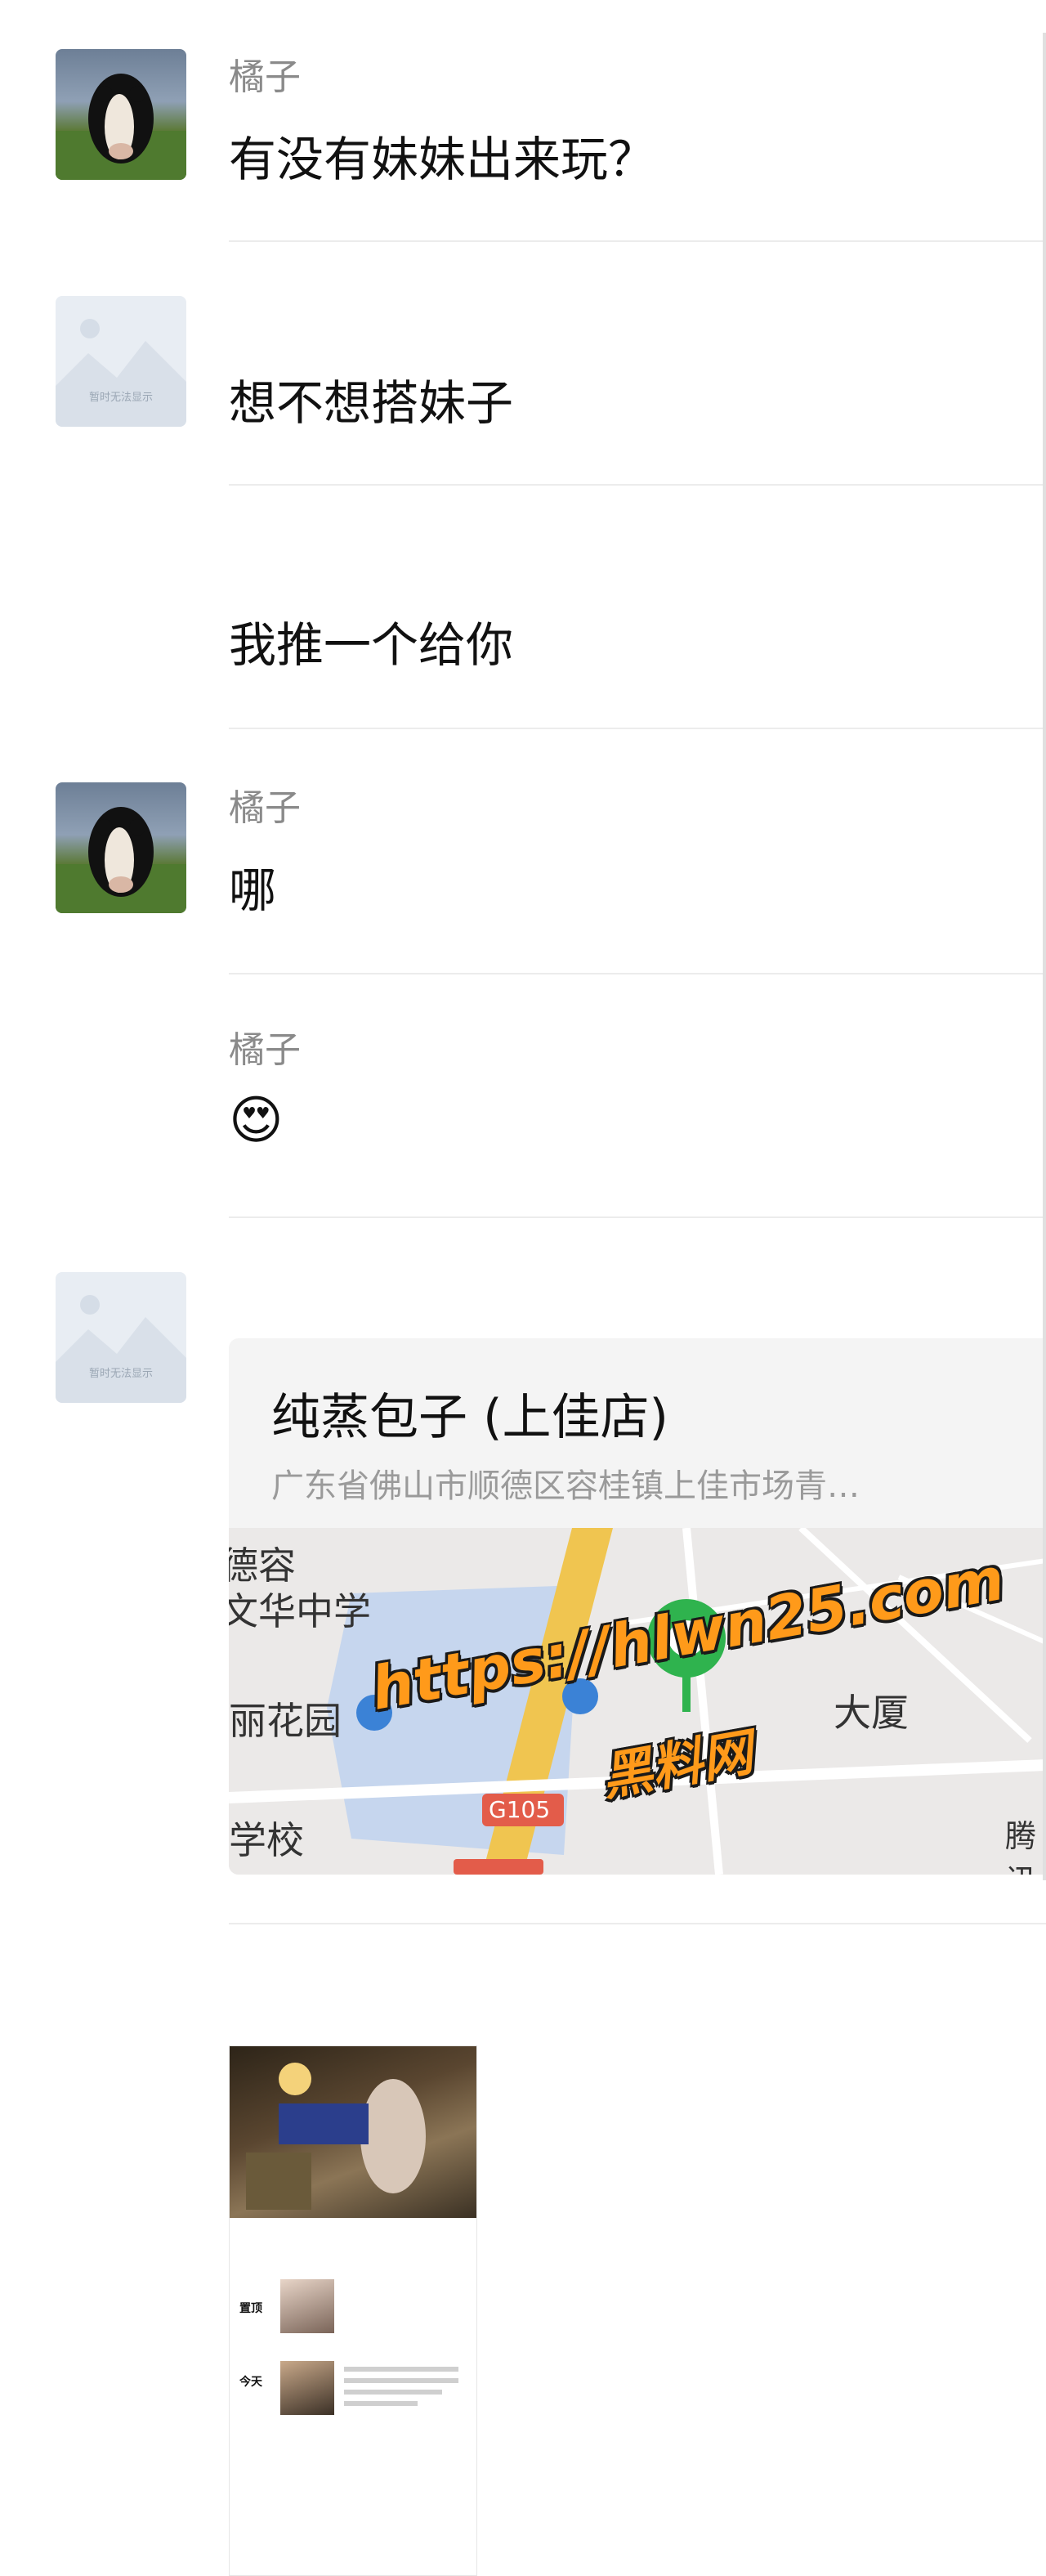 The height and width of the screenshot is (2576, 1046). Describe the element at coordinates (371, 641) in the screenshot. I see `message-text: 我推一个给你` at that location.